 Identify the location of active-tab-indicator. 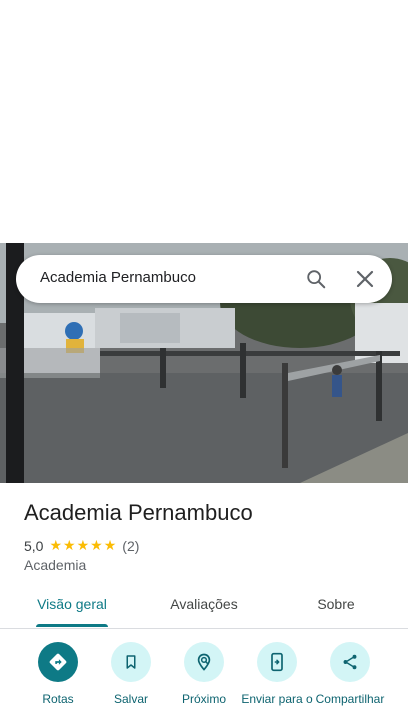
(72, 625).